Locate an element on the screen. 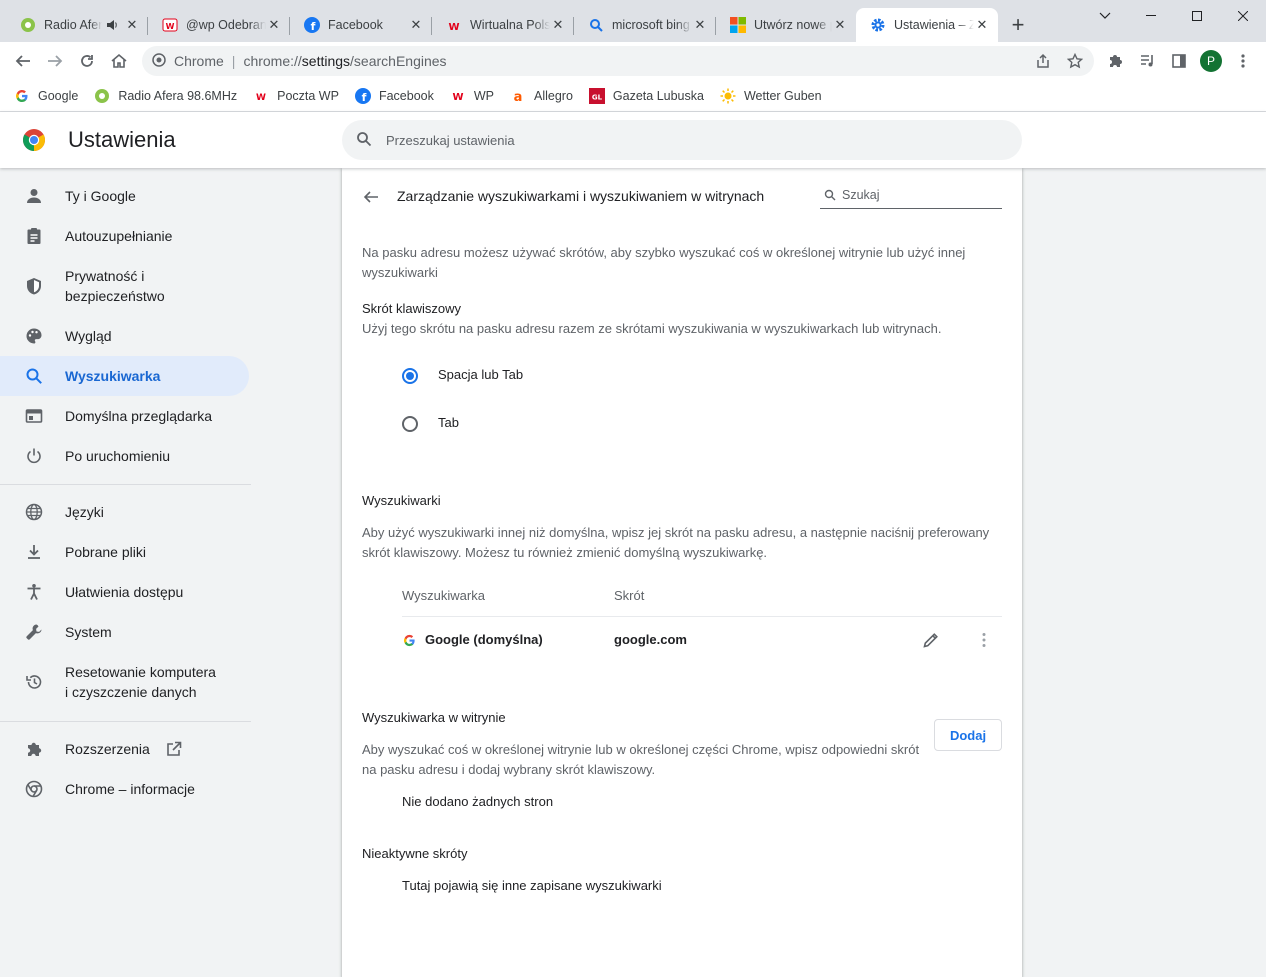 The image size is (1266, 977). bookmark-wp: W WP is located at coordinates (472, 96).